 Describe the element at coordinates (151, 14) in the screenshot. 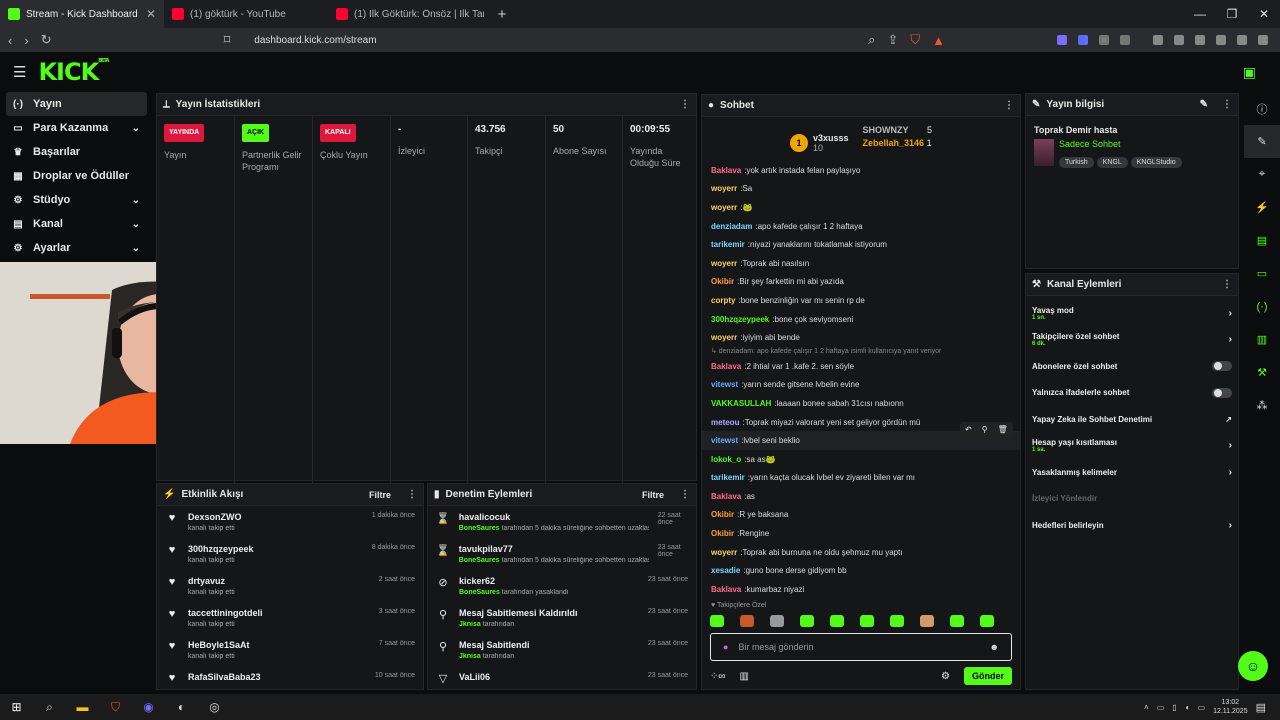

I see `close-tab-icon: ✕` at that location.